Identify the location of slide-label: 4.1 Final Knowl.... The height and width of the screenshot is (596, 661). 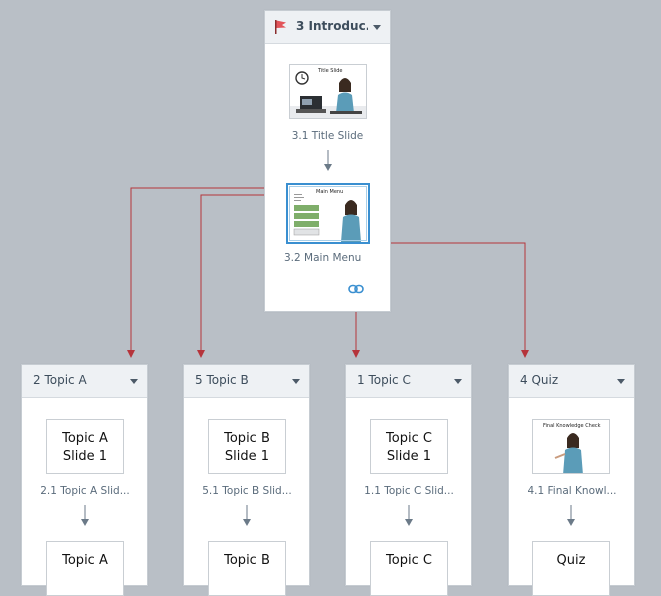
(572, 491).